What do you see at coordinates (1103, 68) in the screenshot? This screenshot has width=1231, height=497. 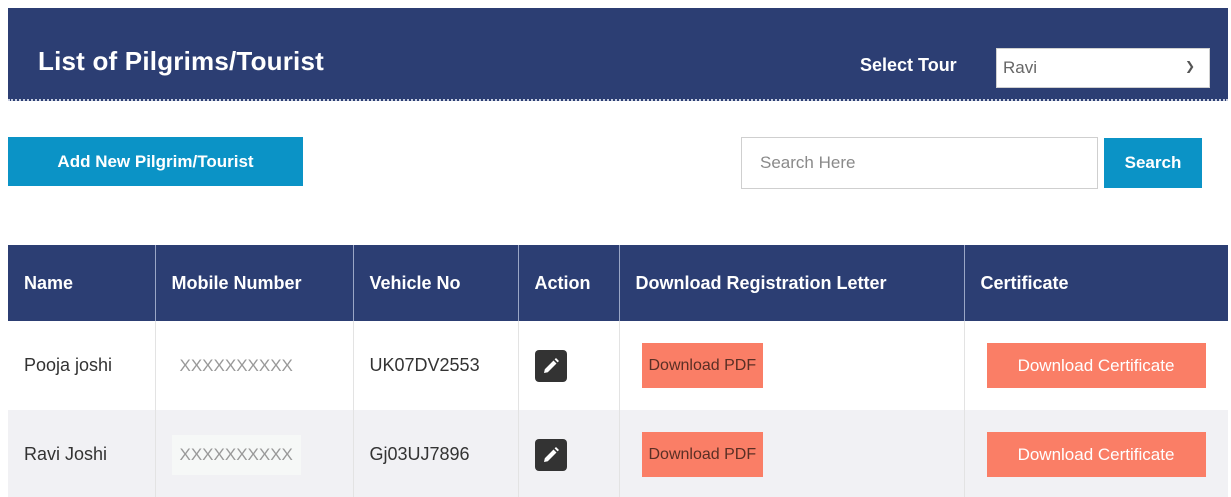 I see `tour-select: Ravi ❯` at bounding box center [1103, 68].